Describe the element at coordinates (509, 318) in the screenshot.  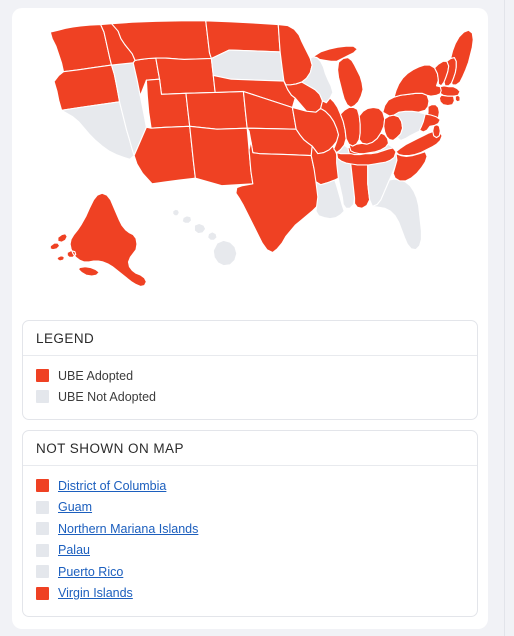
I see `vertical-scrollbar` at that location.